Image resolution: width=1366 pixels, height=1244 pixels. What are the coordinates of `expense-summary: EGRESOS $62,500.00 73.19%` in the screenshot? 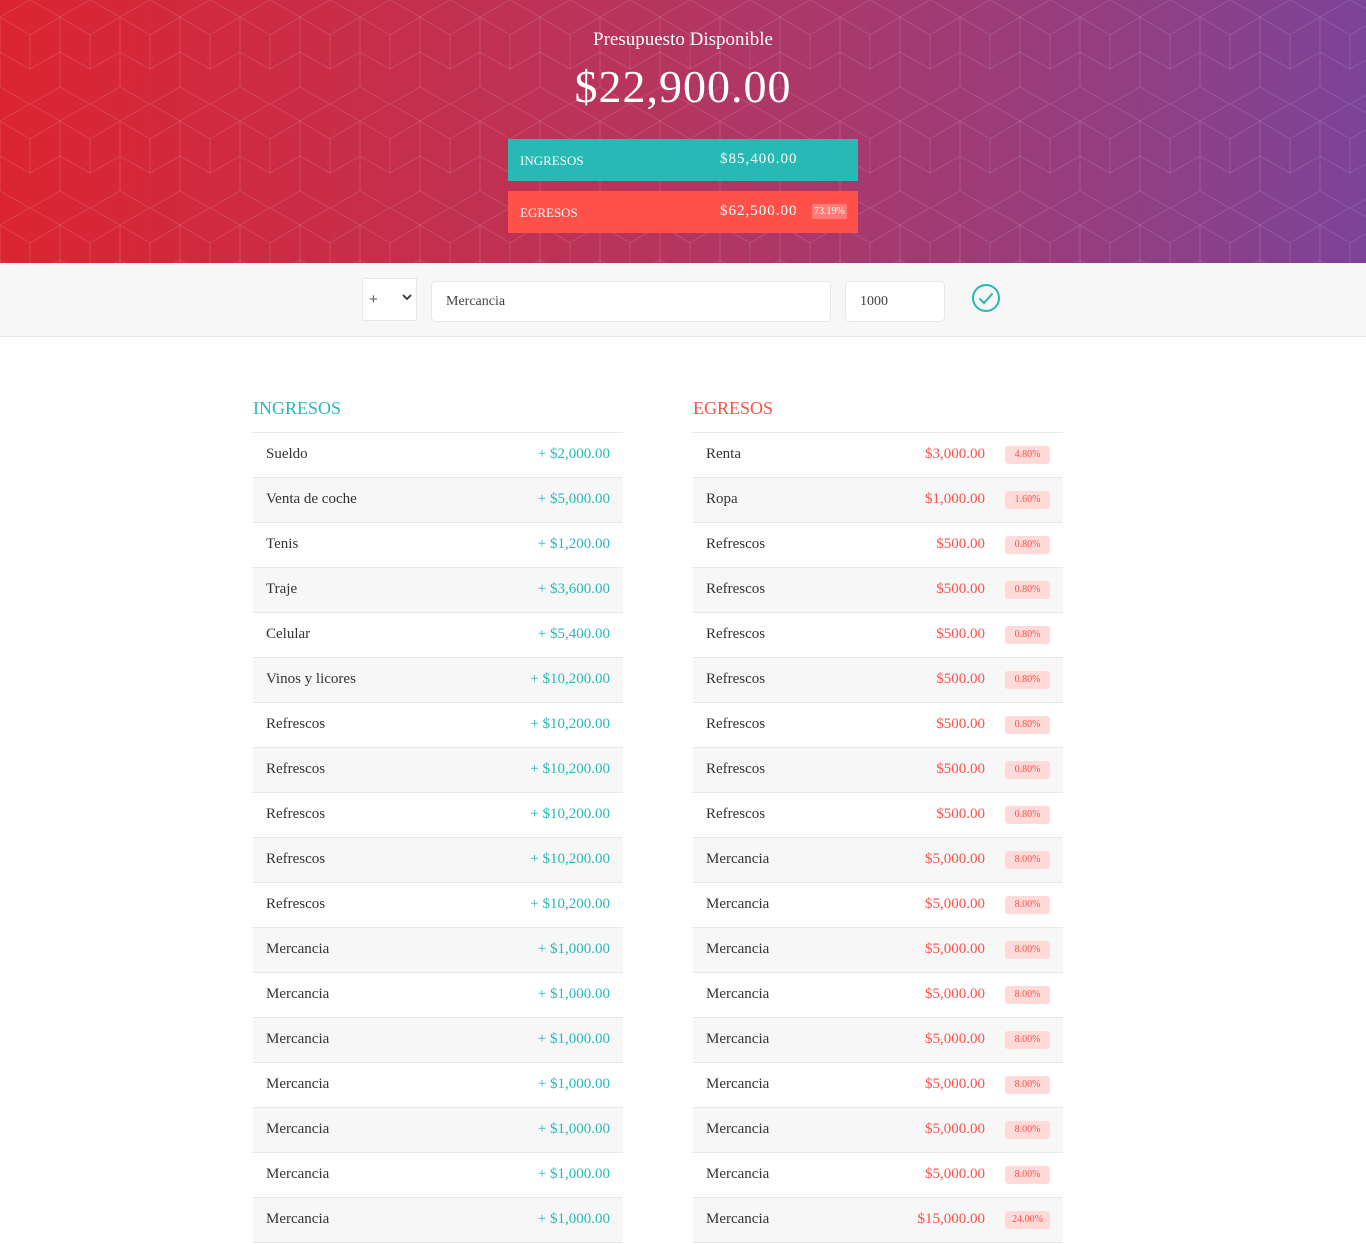 It's located at (683, 212).